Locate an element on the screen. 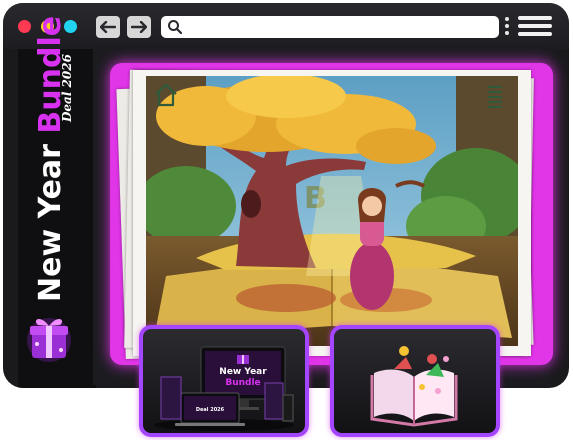 This screenshot has height=440, width=573. arrow-right-icon is located at coordinates (139, 27).